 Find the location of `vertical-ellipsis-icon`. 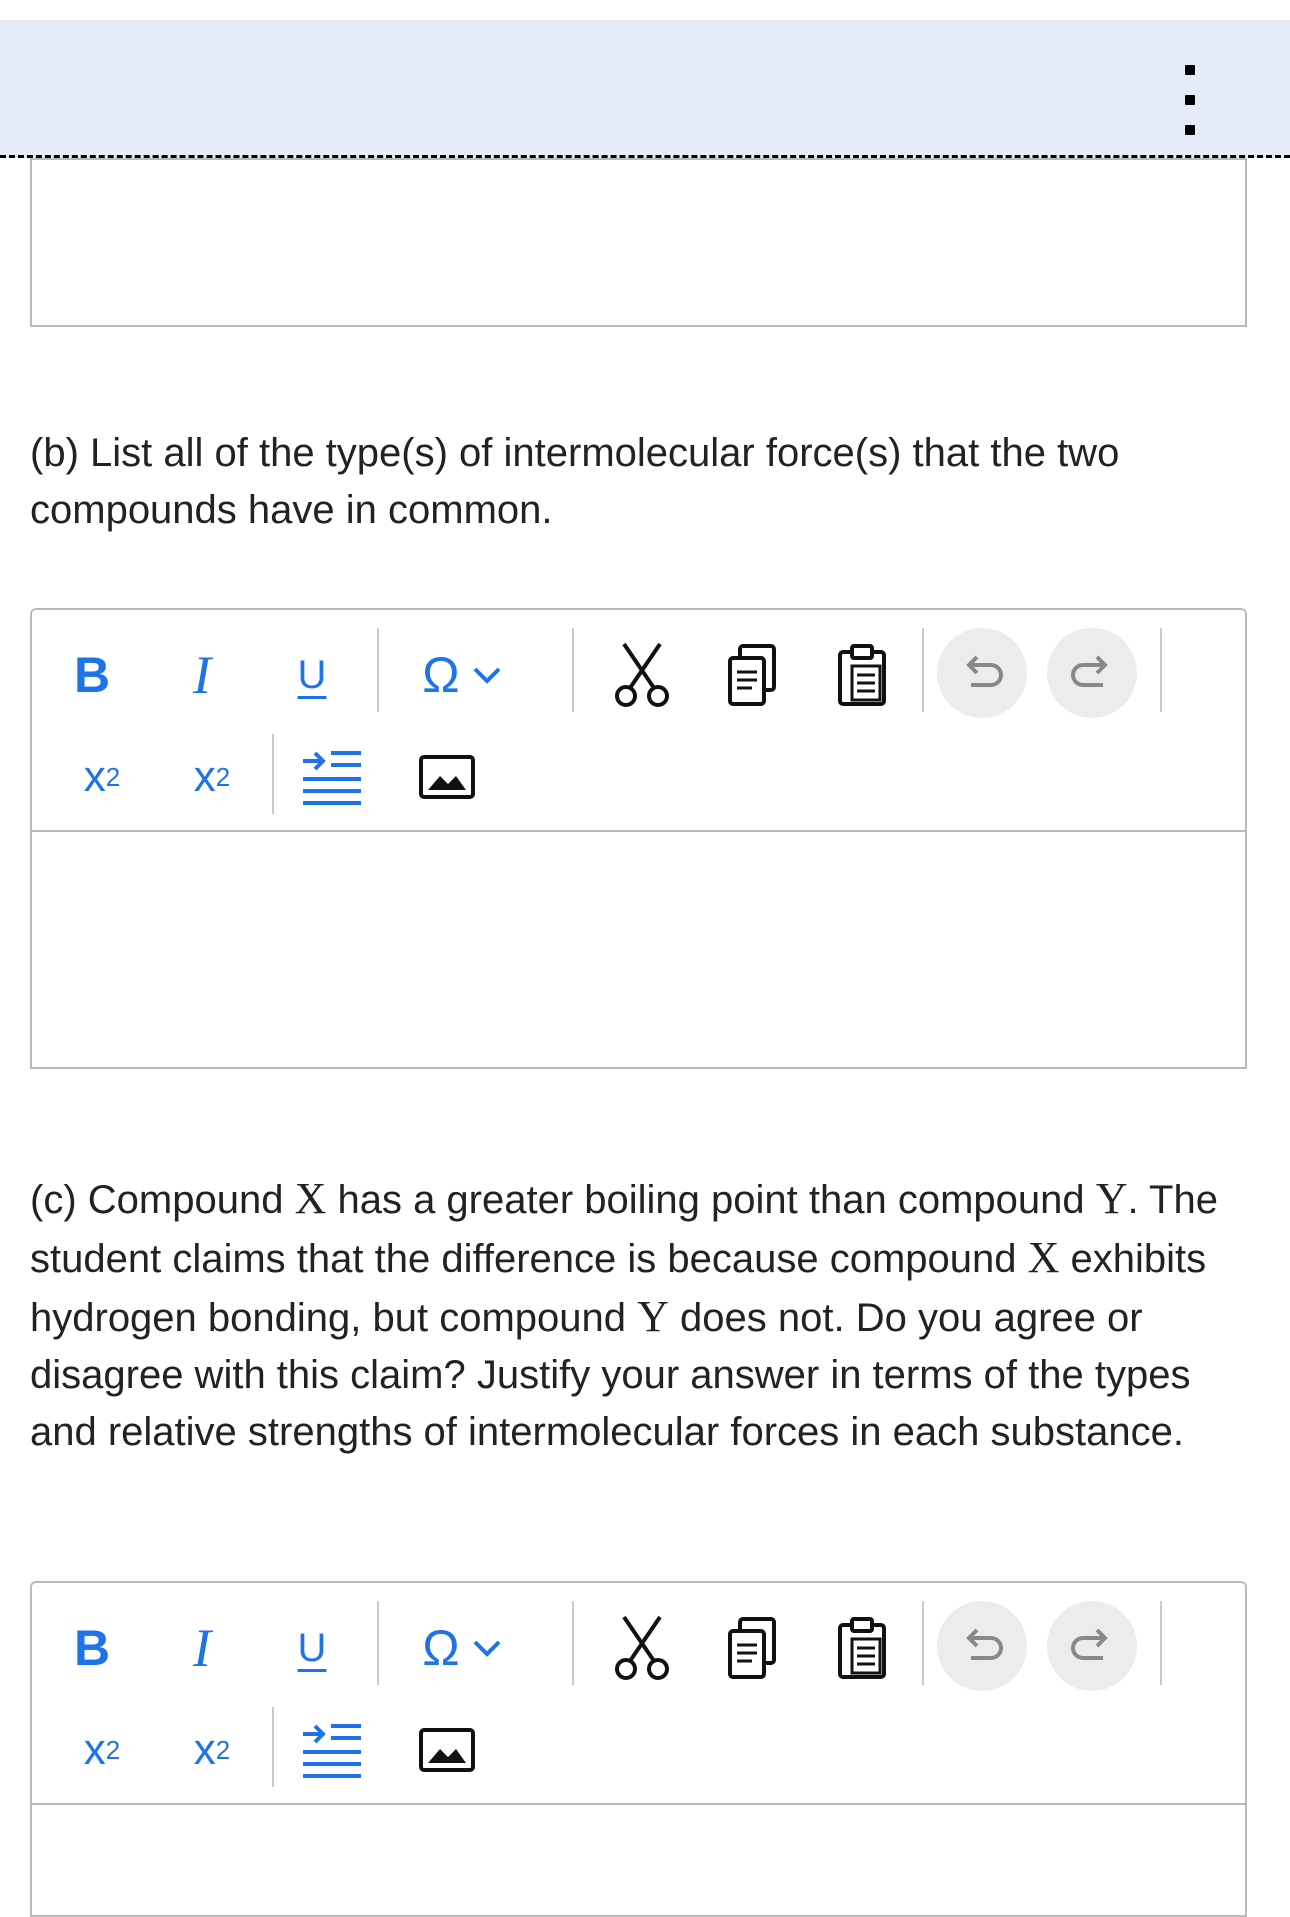

vertical-ellipsis-icon is located at coordinates (1190, 100).